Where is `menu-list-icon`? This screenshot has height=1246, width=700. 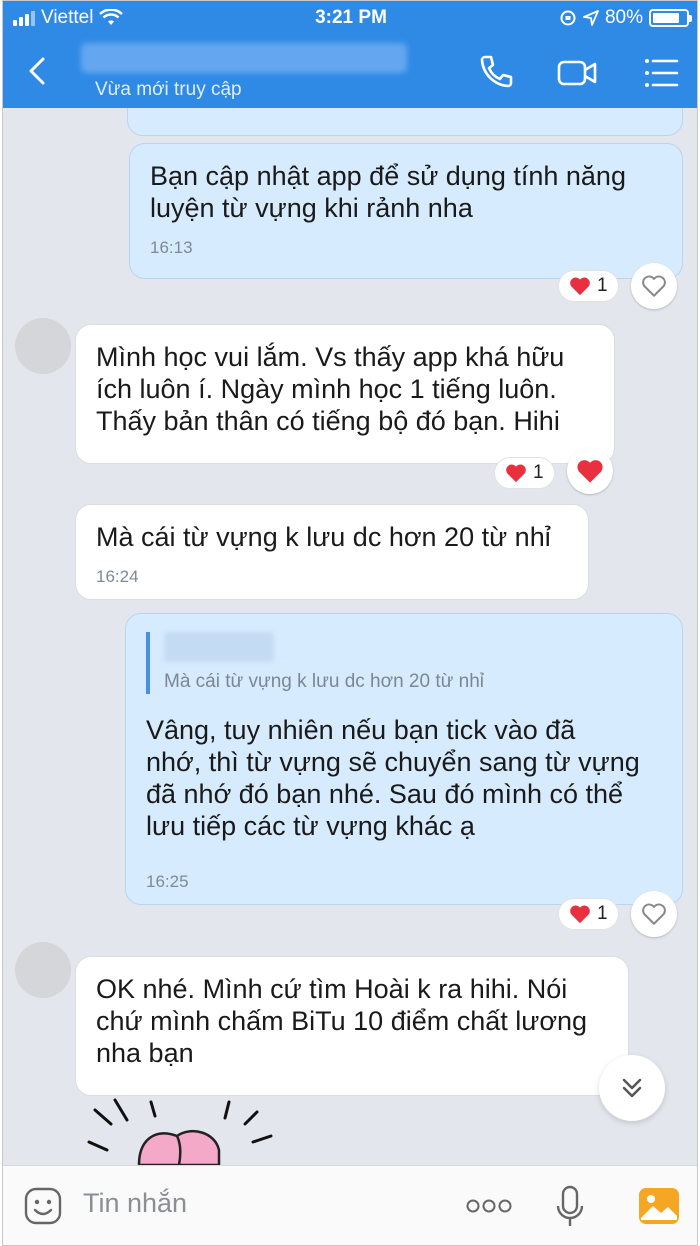
menu-list-icon is located at coordinates (661, 73).